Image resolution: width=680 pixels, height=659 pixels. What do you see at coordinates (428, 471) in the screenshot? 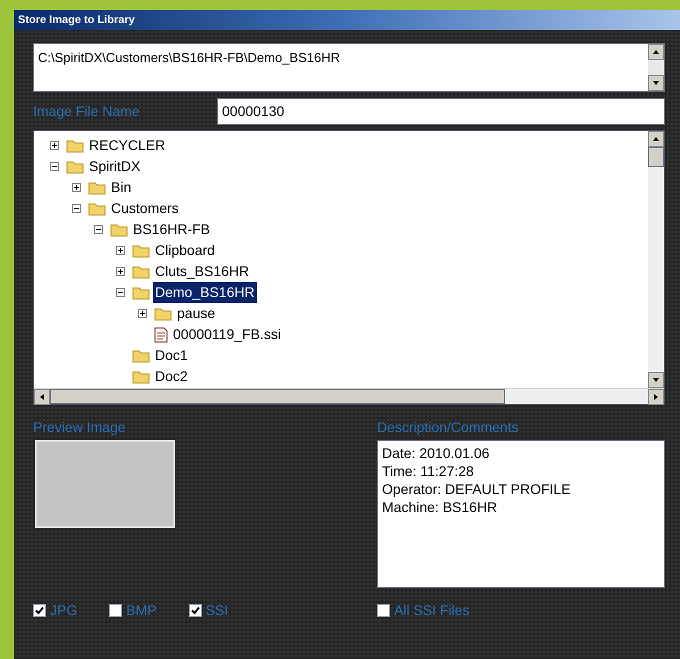
I see `description-line: Time: 11:27:28` at bounding box center [428, 471].